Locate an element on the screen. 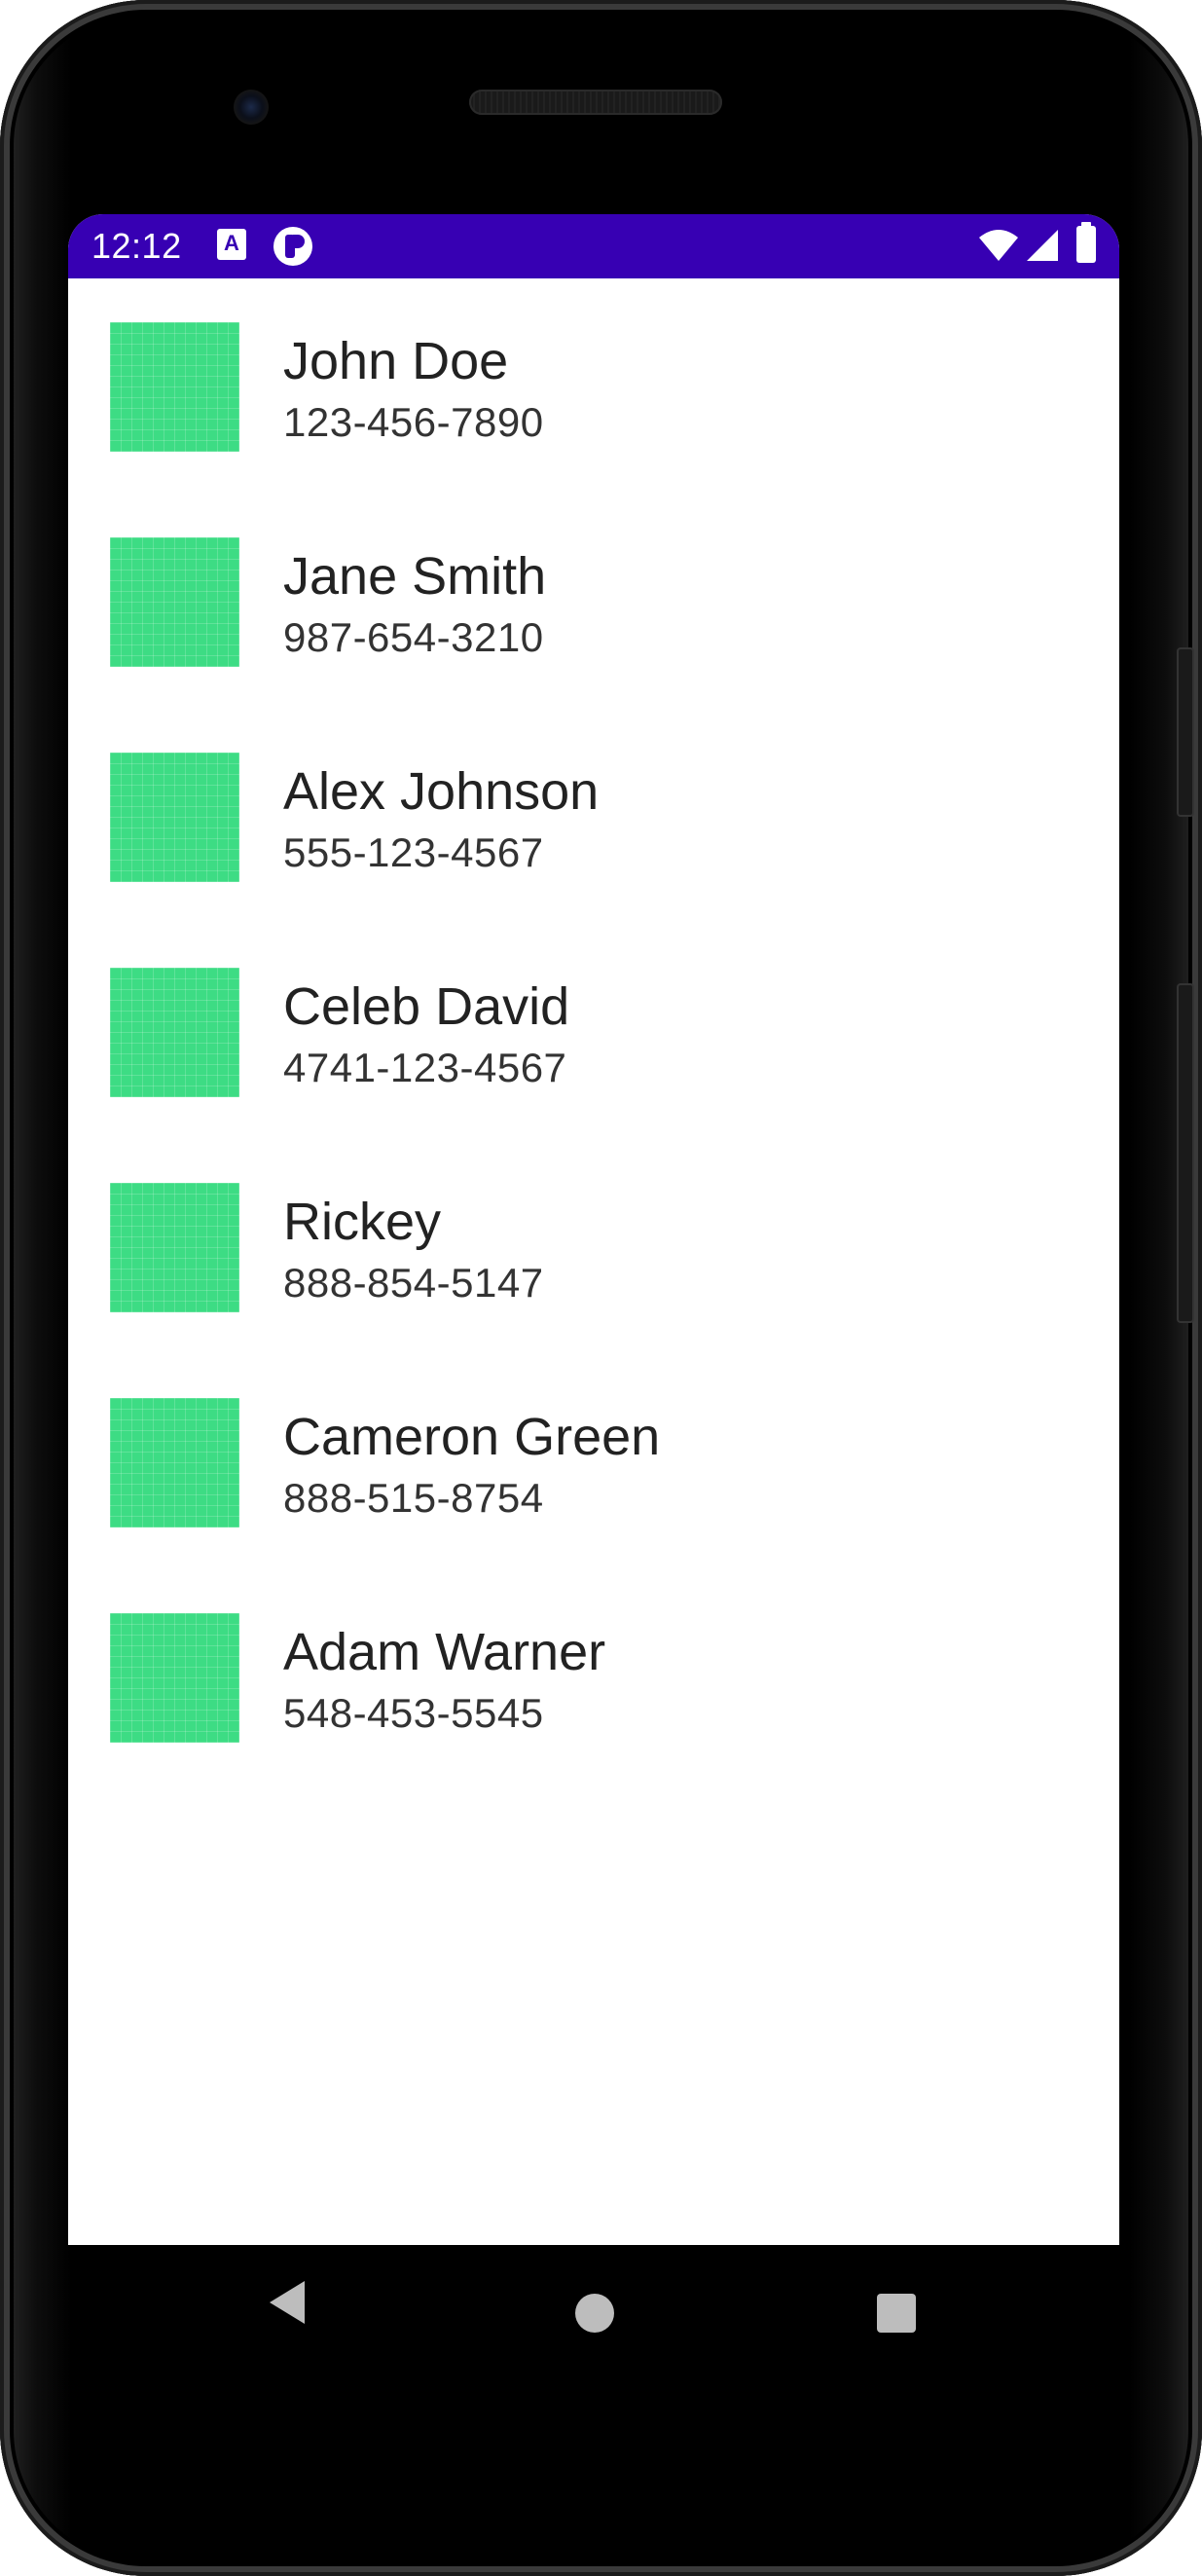  contact-phone: 123-456-7890 is located at coordinates (413, 422).